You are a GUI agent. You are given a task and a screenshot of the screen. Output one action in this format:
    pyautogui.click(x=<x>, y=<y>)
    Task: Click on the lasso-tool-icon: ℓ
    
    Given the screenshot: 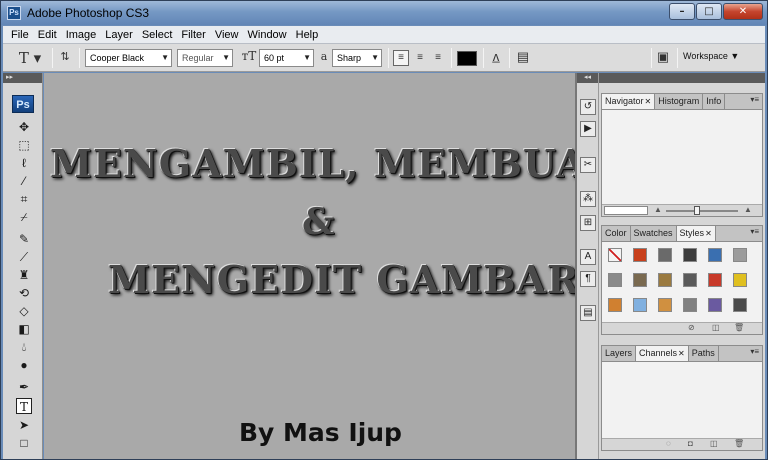 What is the action you would take?
    pyautogui.click(x=24, y=163)
    